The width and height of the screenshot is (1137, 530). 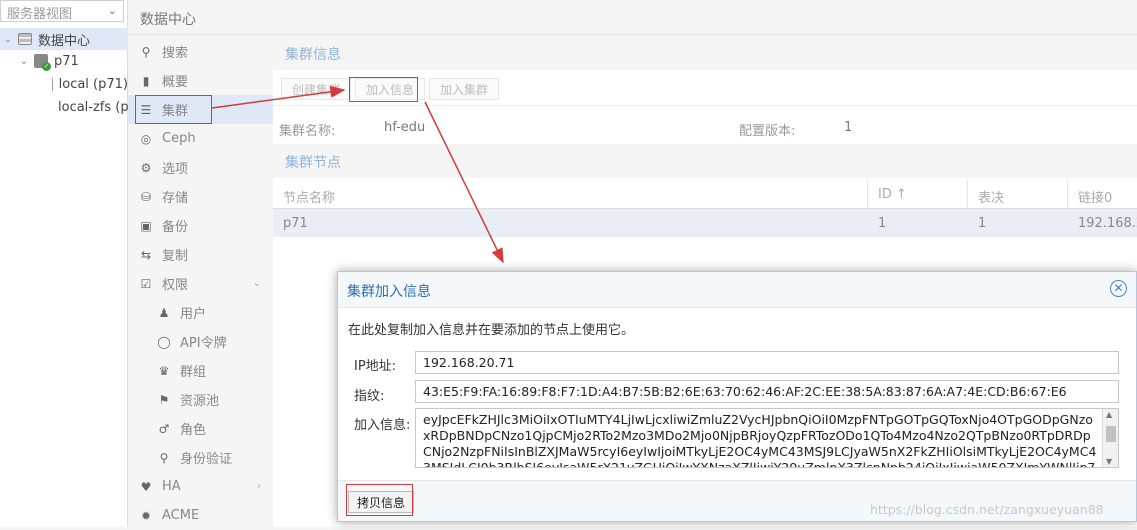 What do you see at coordinates (164, 341) in the screenshot?
I see `user-outline-icon: ◯` at bounding box center [164, 341].